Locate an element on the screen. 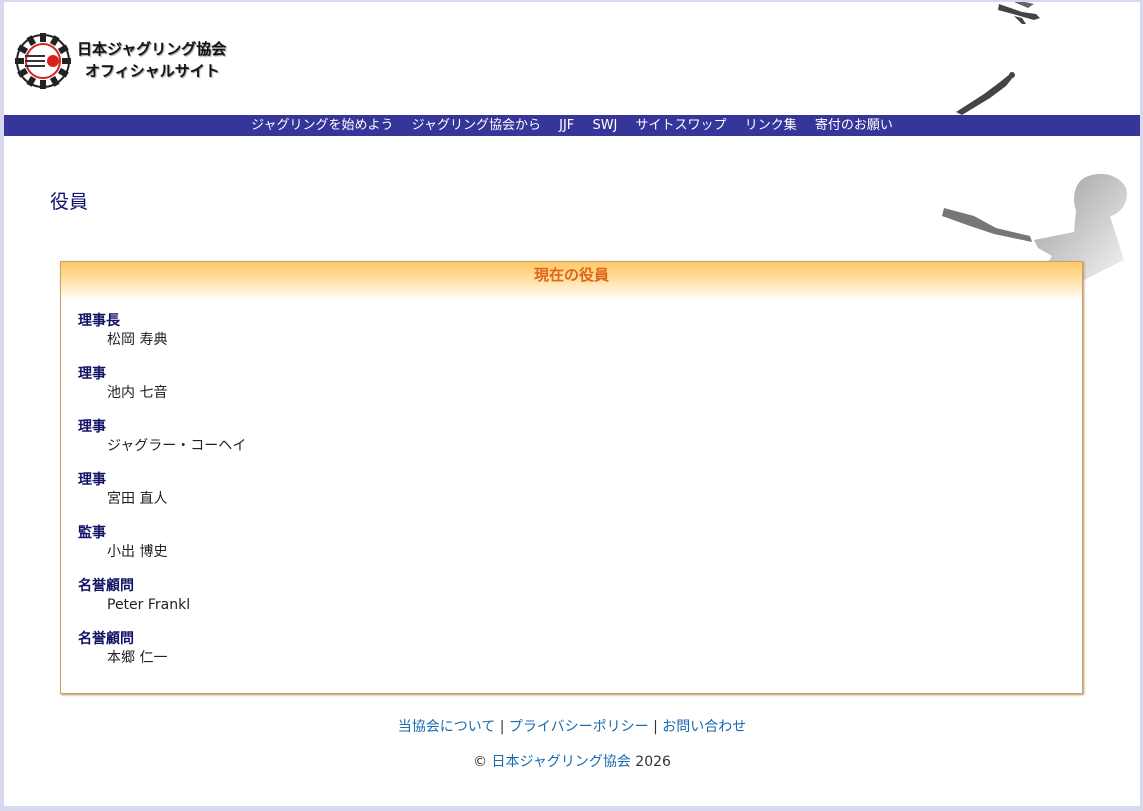 Image resolution: width=1143 pixels, height=811 pixels. officer-name: Peter Frankl is located at coordinates (149, 605).